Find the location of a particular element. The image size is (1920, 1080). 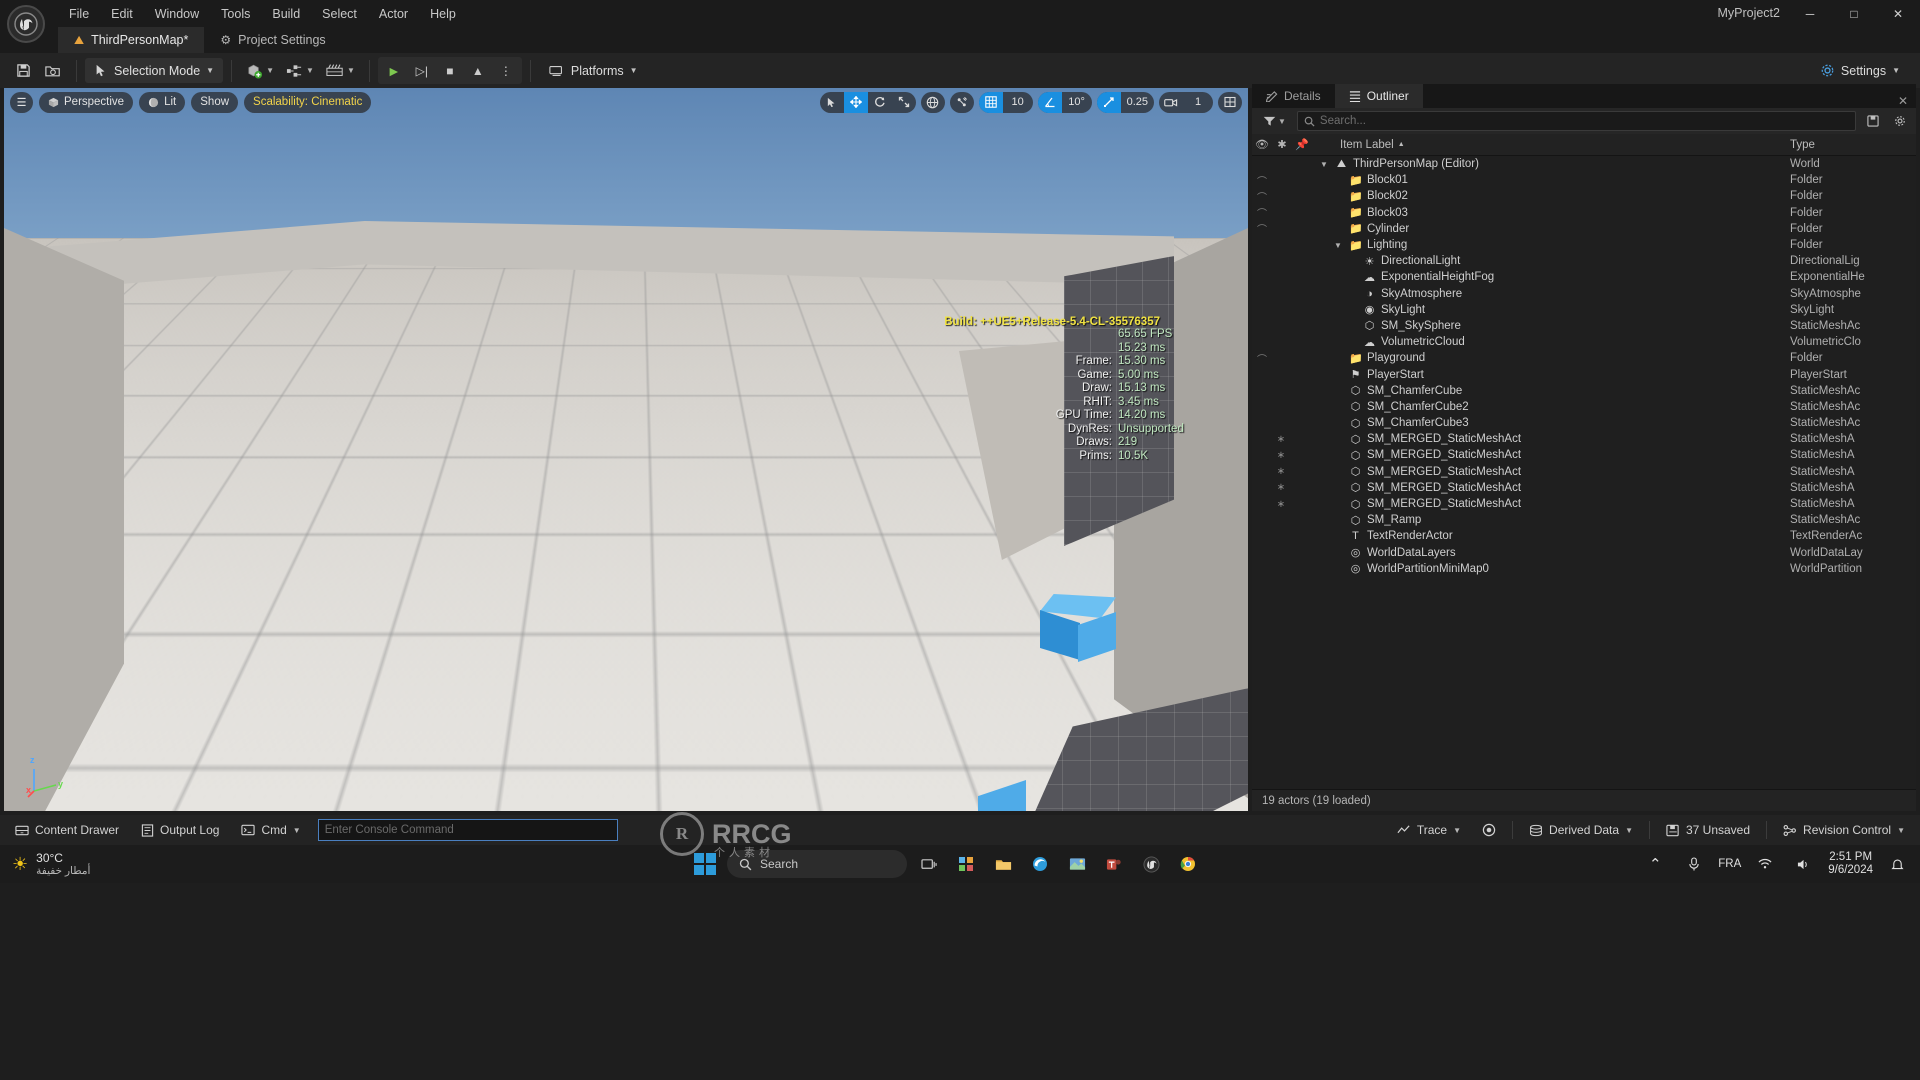

outliner-item-name: ◎ WorldPartitionMiniMap0 is located at coordinates (1545, 569).